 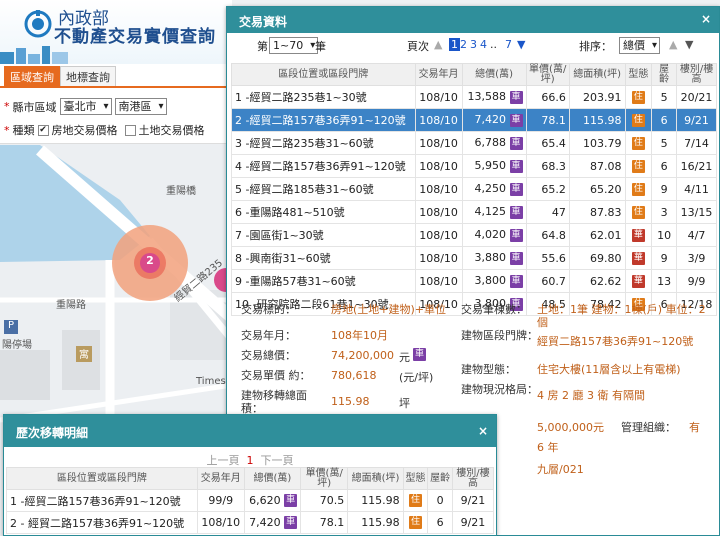 What do you see at coordinates (250, 457) in the screenshot?
I see `history-pager: 上一頁 1 下一頁` at bounding box center [250, 457].